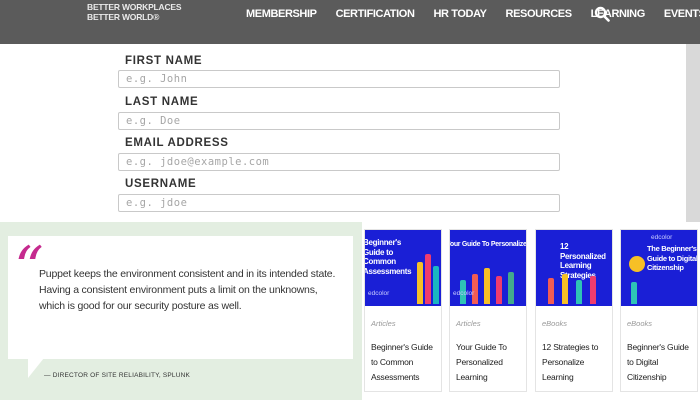  Describe the element at coordinates (36, 368) in the screenshot. I see `quote-card-pointer` at that location.